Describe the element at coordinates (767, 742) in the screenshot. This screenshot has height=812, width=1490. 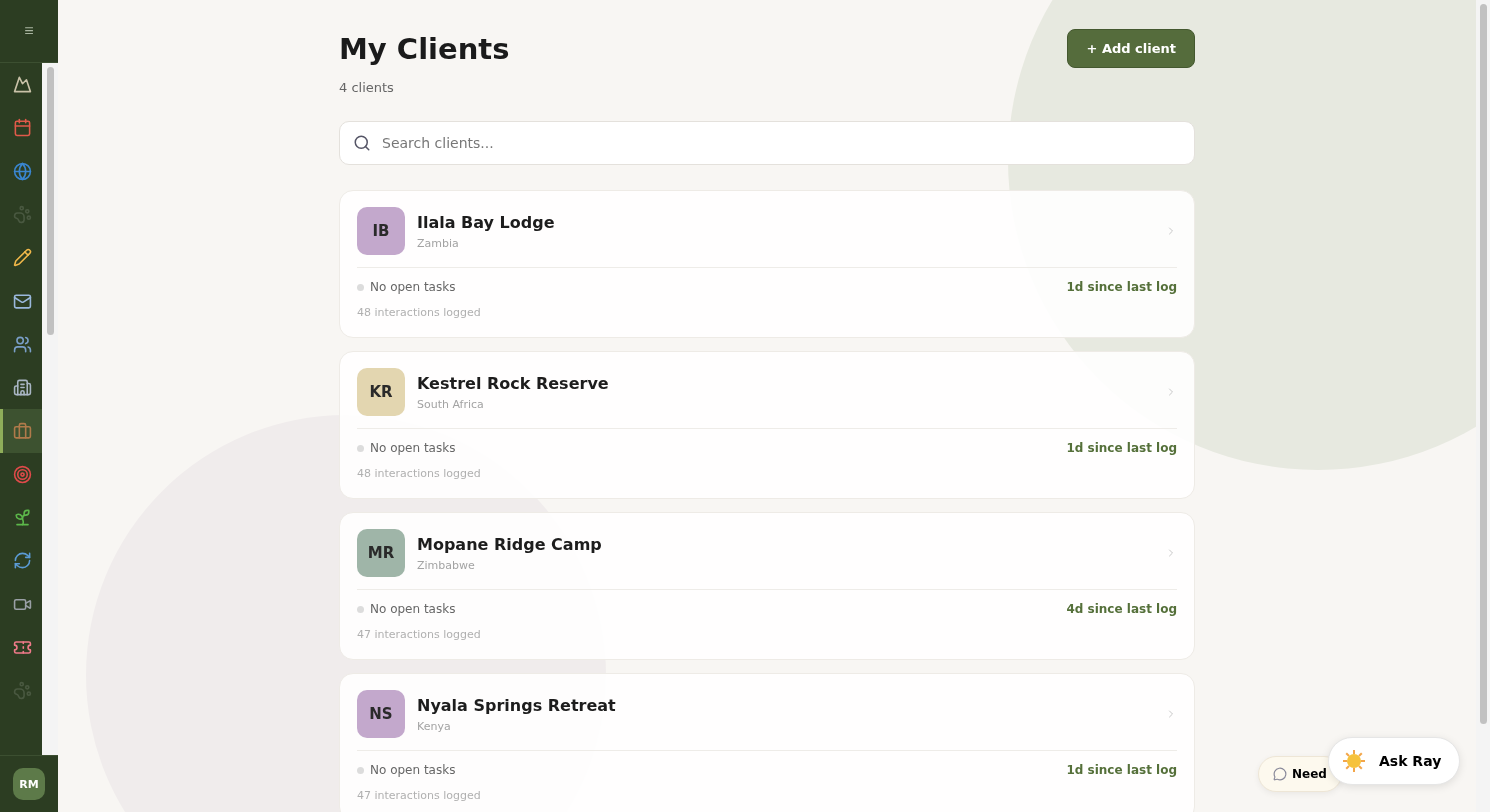
I see `client-card: NS Nyala Springs Retreat Kenya No open tasks 1d since last log 47 interactions logged` at that location.